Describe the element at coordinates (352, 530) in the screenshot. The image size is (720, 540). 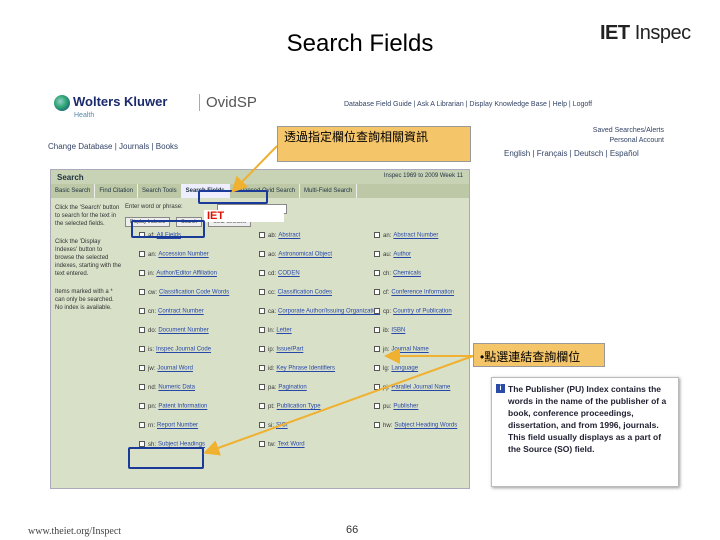
I see `page-number: 66` at that location.